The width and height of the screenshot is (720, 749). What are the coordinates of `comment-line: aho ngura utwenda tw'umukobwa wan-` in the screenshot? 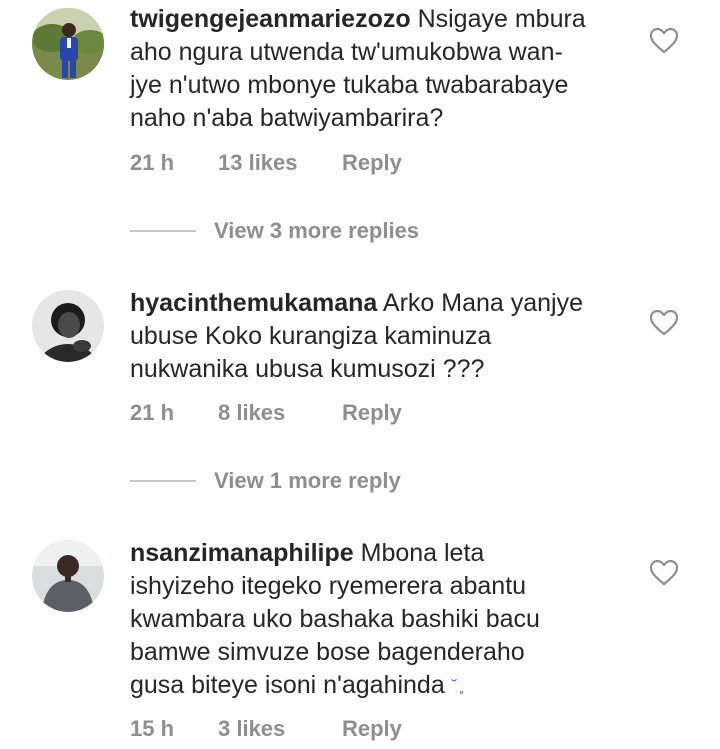 It's located at (346, 52).